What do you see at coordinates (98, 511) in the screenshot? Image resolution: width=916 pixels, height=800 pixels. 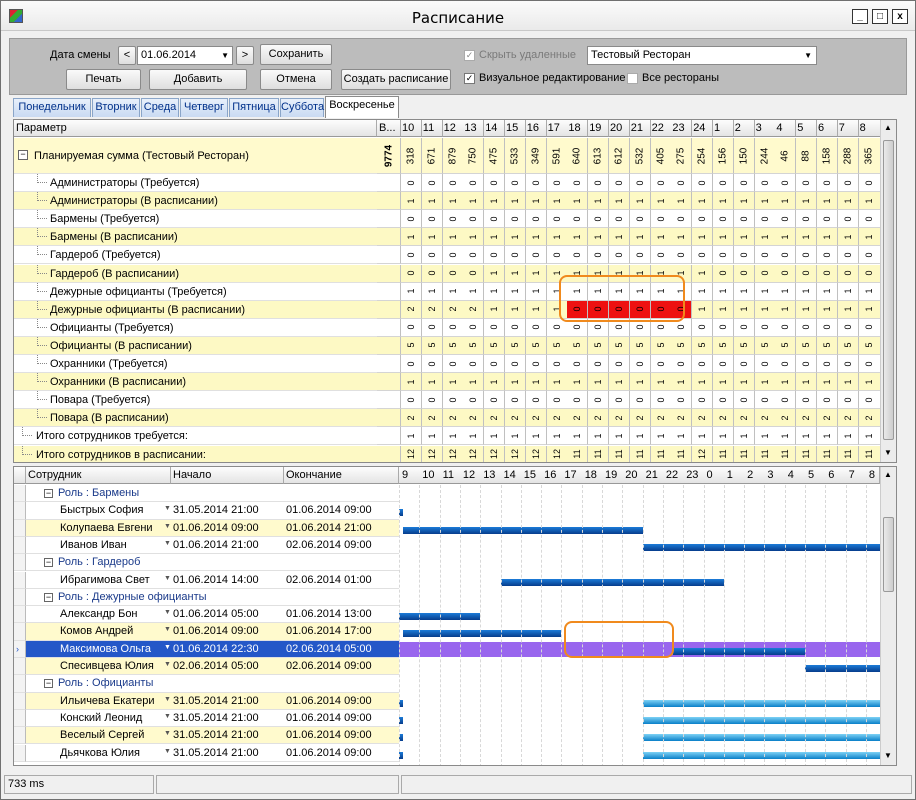 I see `employee-name: Быстрых София` at bounding box center [98, 511].